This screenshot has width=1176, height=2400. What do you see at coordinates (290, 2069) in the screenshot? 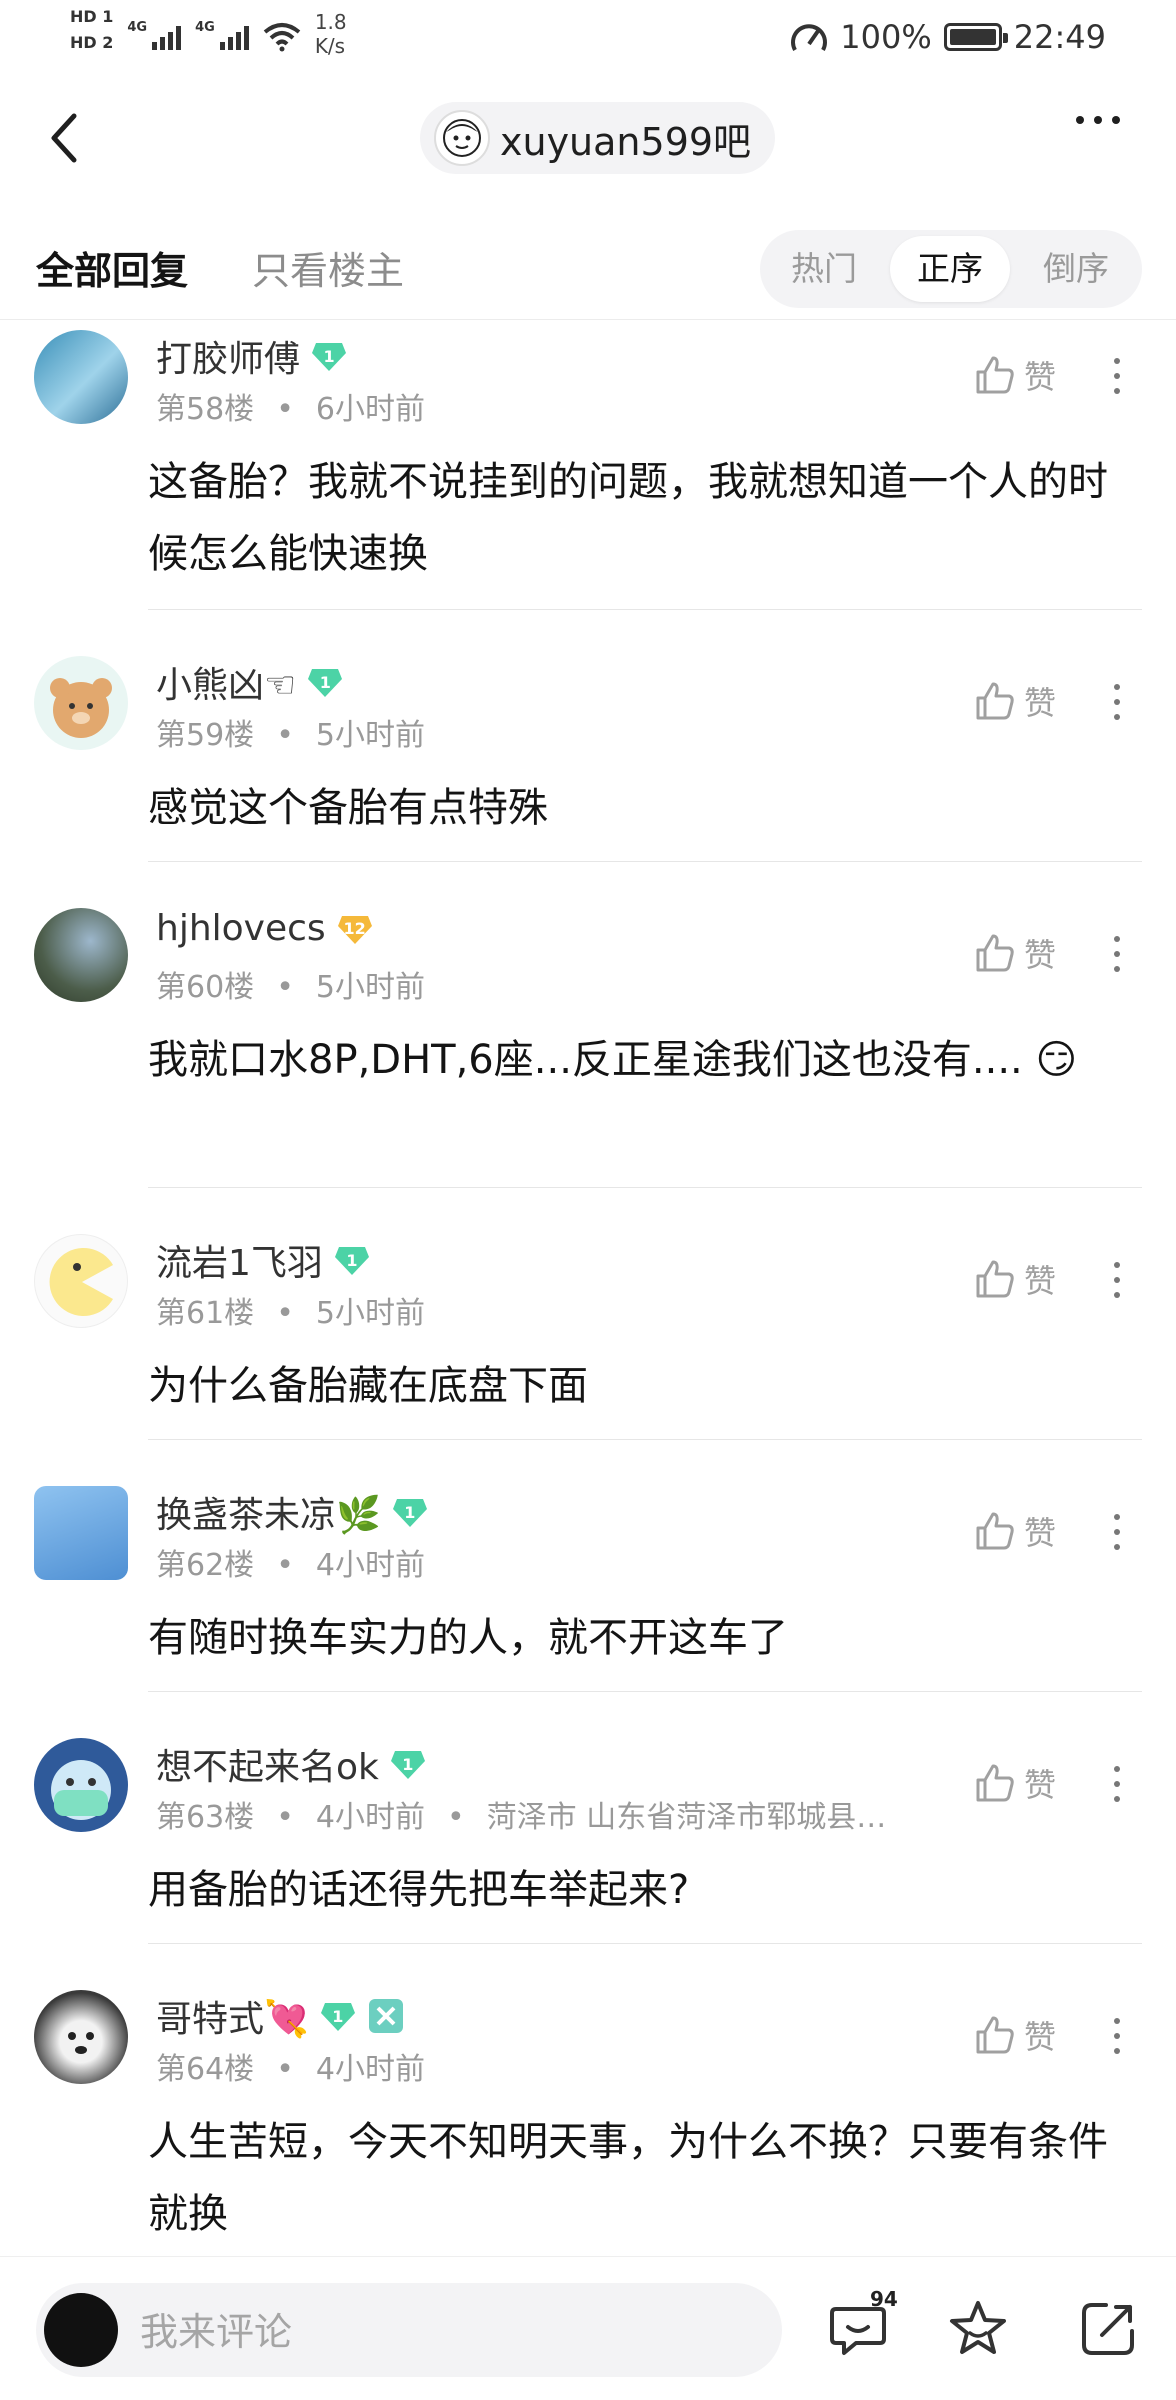
I see `comment-meta: 第64楼 • 4小时前` at bounding box center [290, 2069].